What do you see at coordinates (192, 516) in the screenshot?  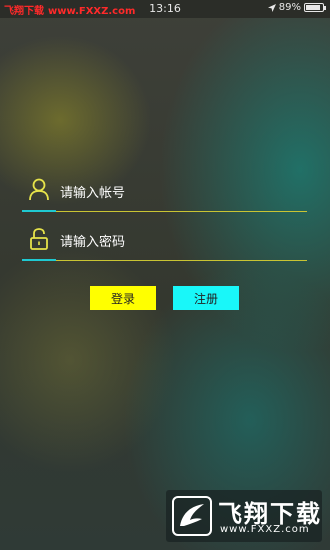 I see `fxxz-logo` at bounding box center [192, 516].